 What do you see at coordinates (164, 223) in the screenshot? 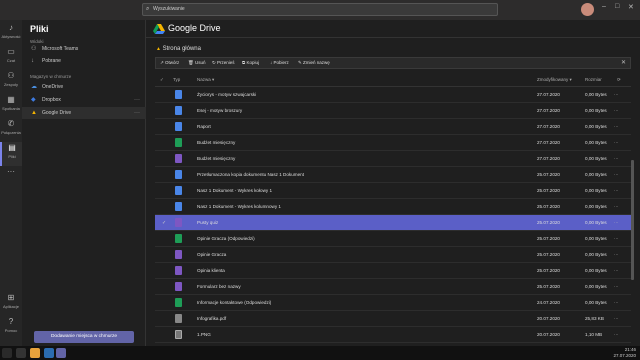
I see `row-checkbox: ✓` at bounding box center [164, 223].